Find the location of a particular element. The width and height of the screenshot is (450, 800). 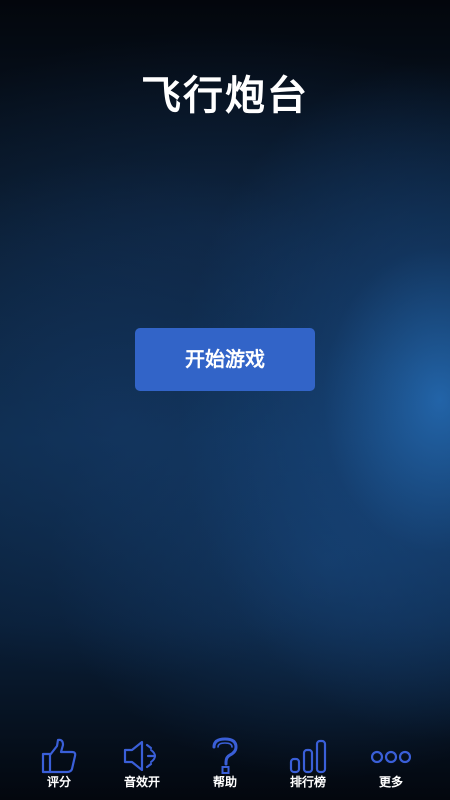

nav-label-leaderboard: 排行榜 is located at coordinates (307, 782).